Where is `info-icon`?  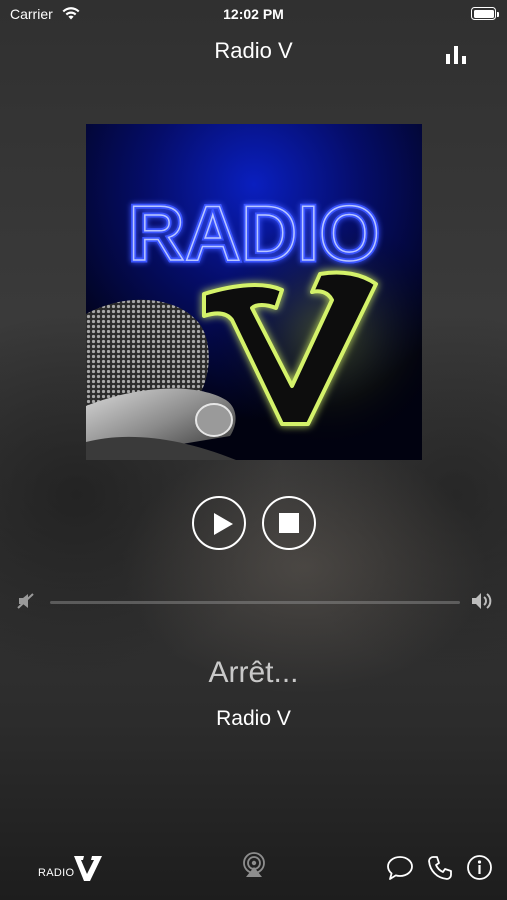
info-icon is located at coordinates (479, 867).